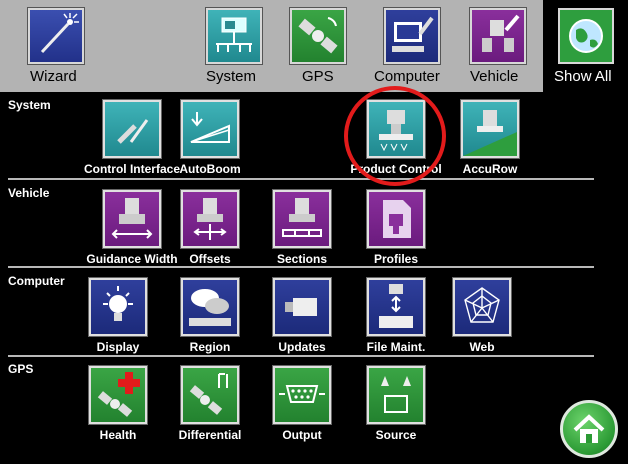 Image resolution: width=628 pixels, height=464 pixels. Describe the element at coordinates (396, 307) in the screenshot. I see `file-transfer-icon` at that location.